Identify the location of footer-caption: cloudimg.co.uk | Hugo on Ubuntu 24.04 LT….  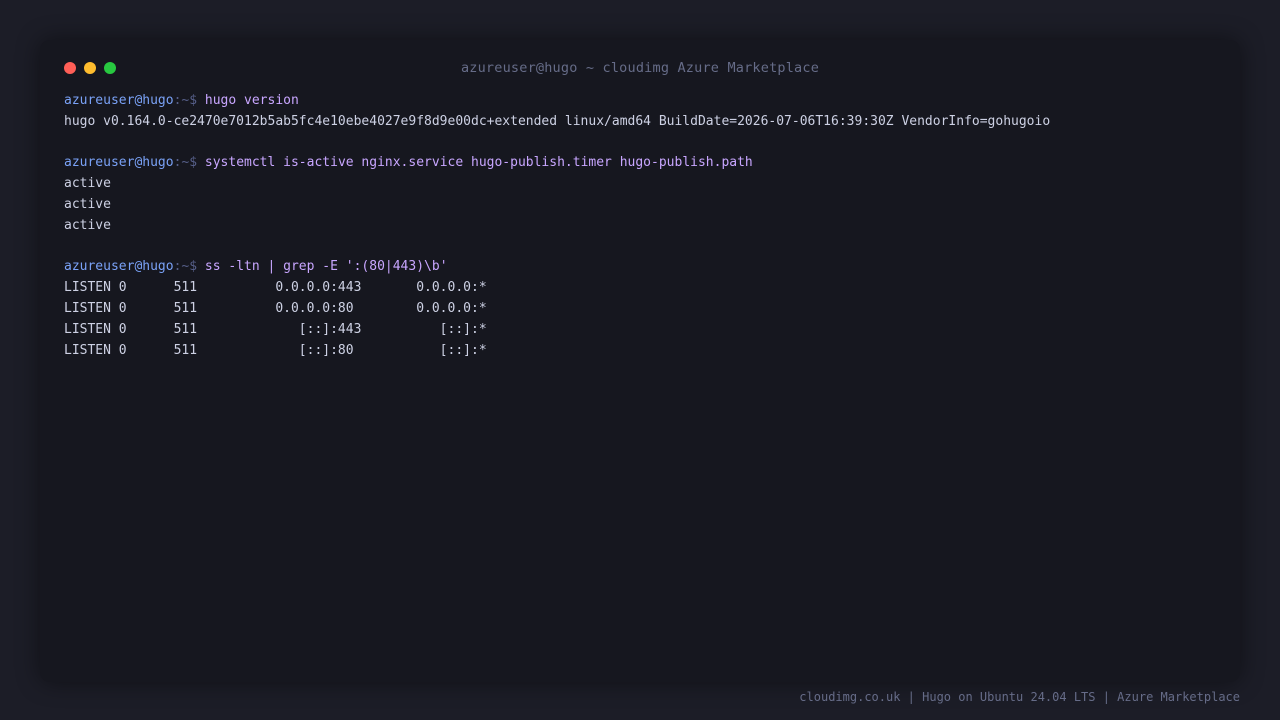
(1019, 697).